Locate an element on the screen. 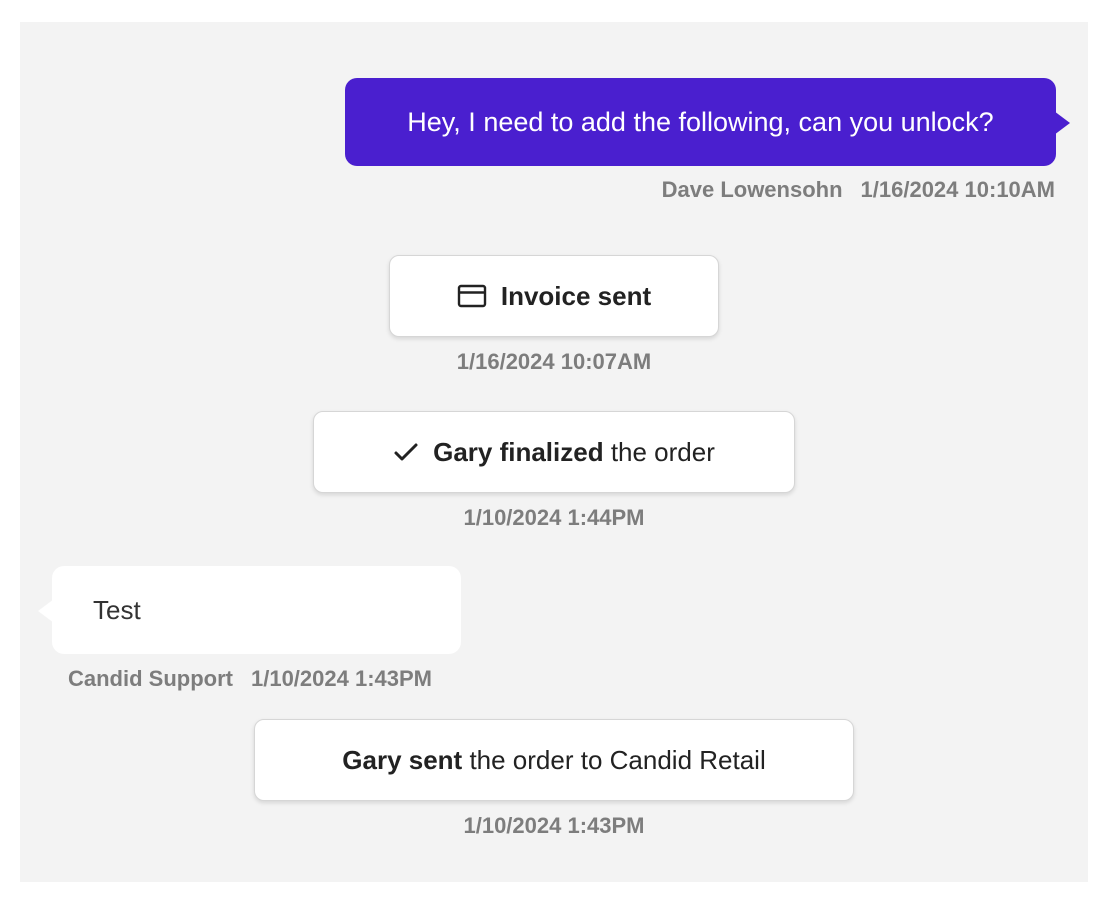 The height and width of the screenshot is (898, 1112). incoming-message-bubble: Test is located at coordinates (249, 610).